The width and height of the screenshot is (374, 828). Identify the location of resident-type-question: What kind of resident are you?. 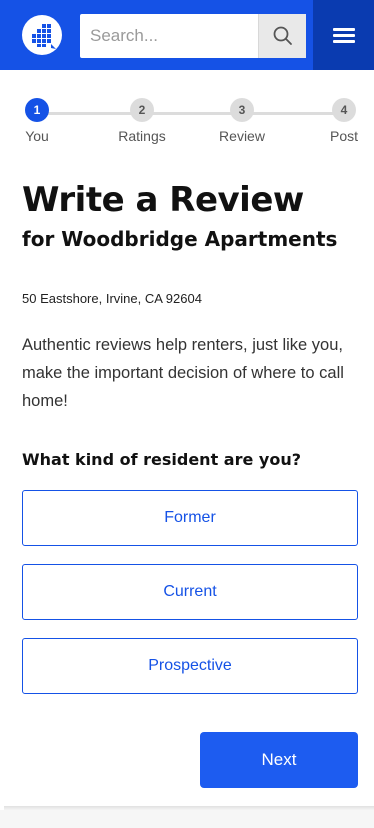
(161, 459).